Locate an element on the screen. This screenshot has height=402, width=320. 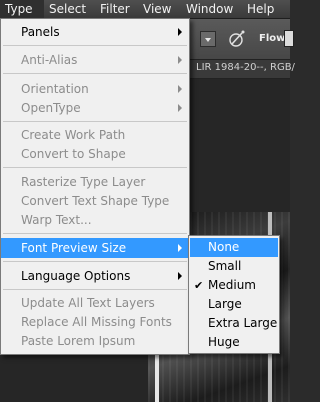
document-title: LIR 1984-20--, RGB/ is located at coordinates (245, 67).